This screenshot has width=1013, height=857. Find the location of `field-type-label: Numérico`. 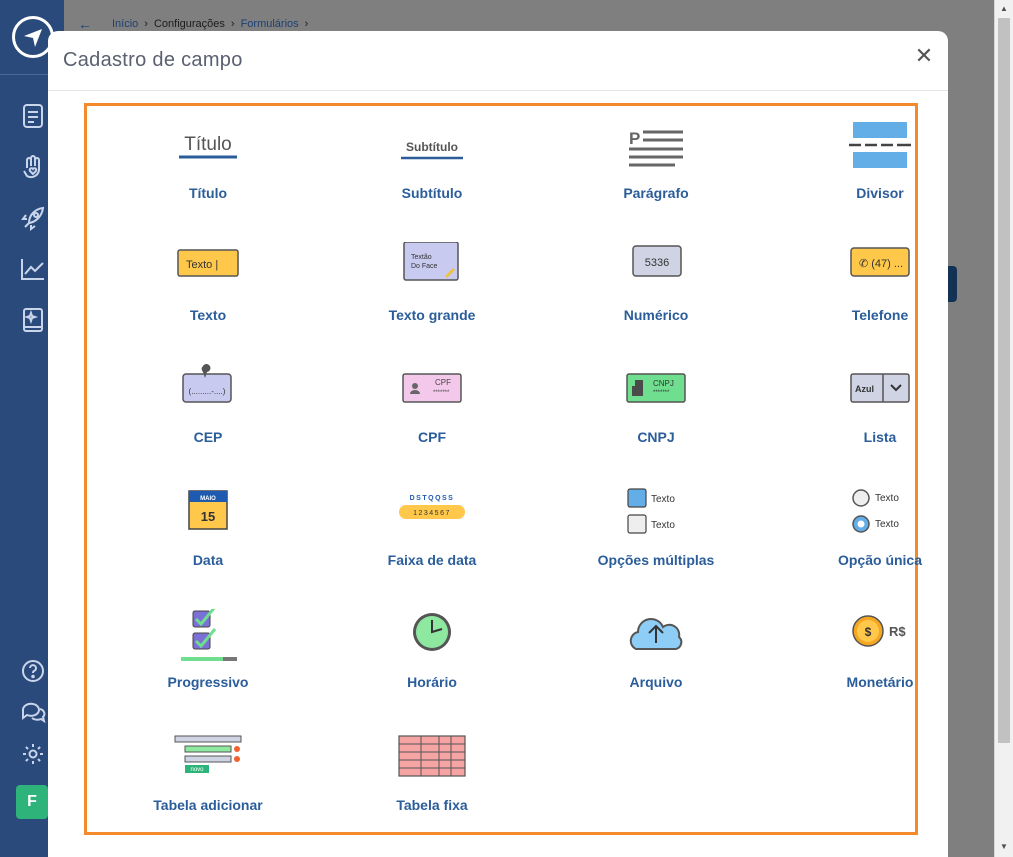

field-type-label: Numérico is located at coordinates (656, 315).